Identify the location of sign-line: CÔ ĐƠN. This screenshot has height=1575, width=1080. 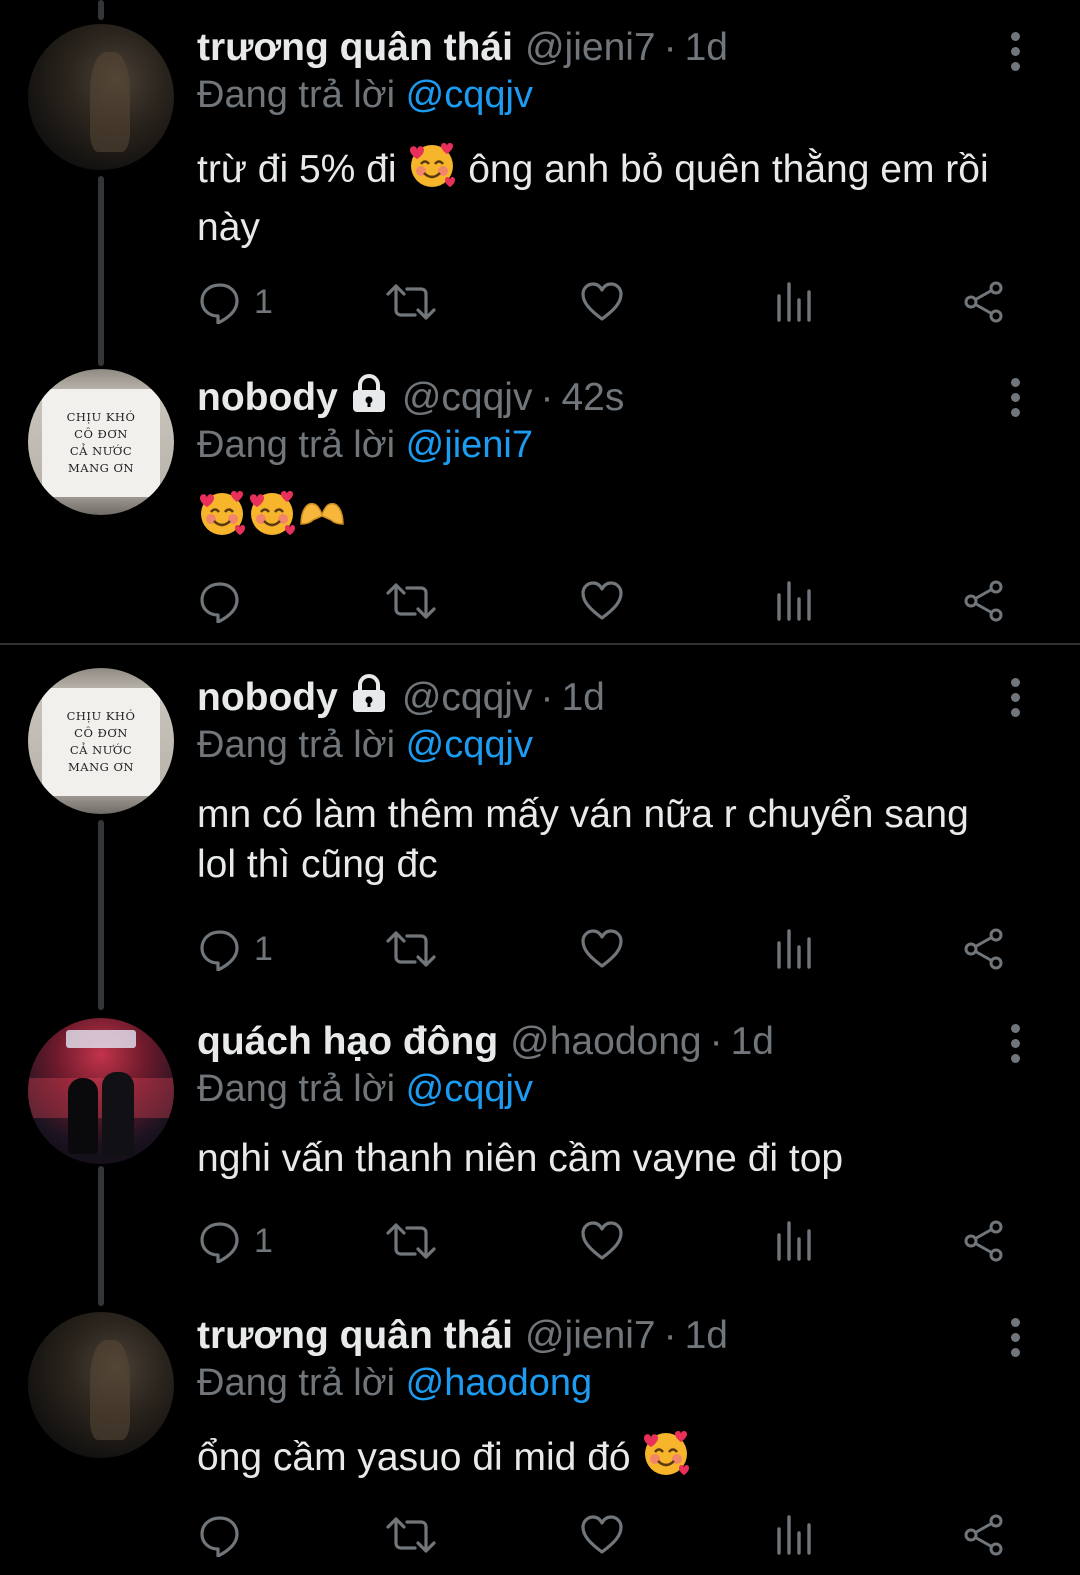
(101, 733).